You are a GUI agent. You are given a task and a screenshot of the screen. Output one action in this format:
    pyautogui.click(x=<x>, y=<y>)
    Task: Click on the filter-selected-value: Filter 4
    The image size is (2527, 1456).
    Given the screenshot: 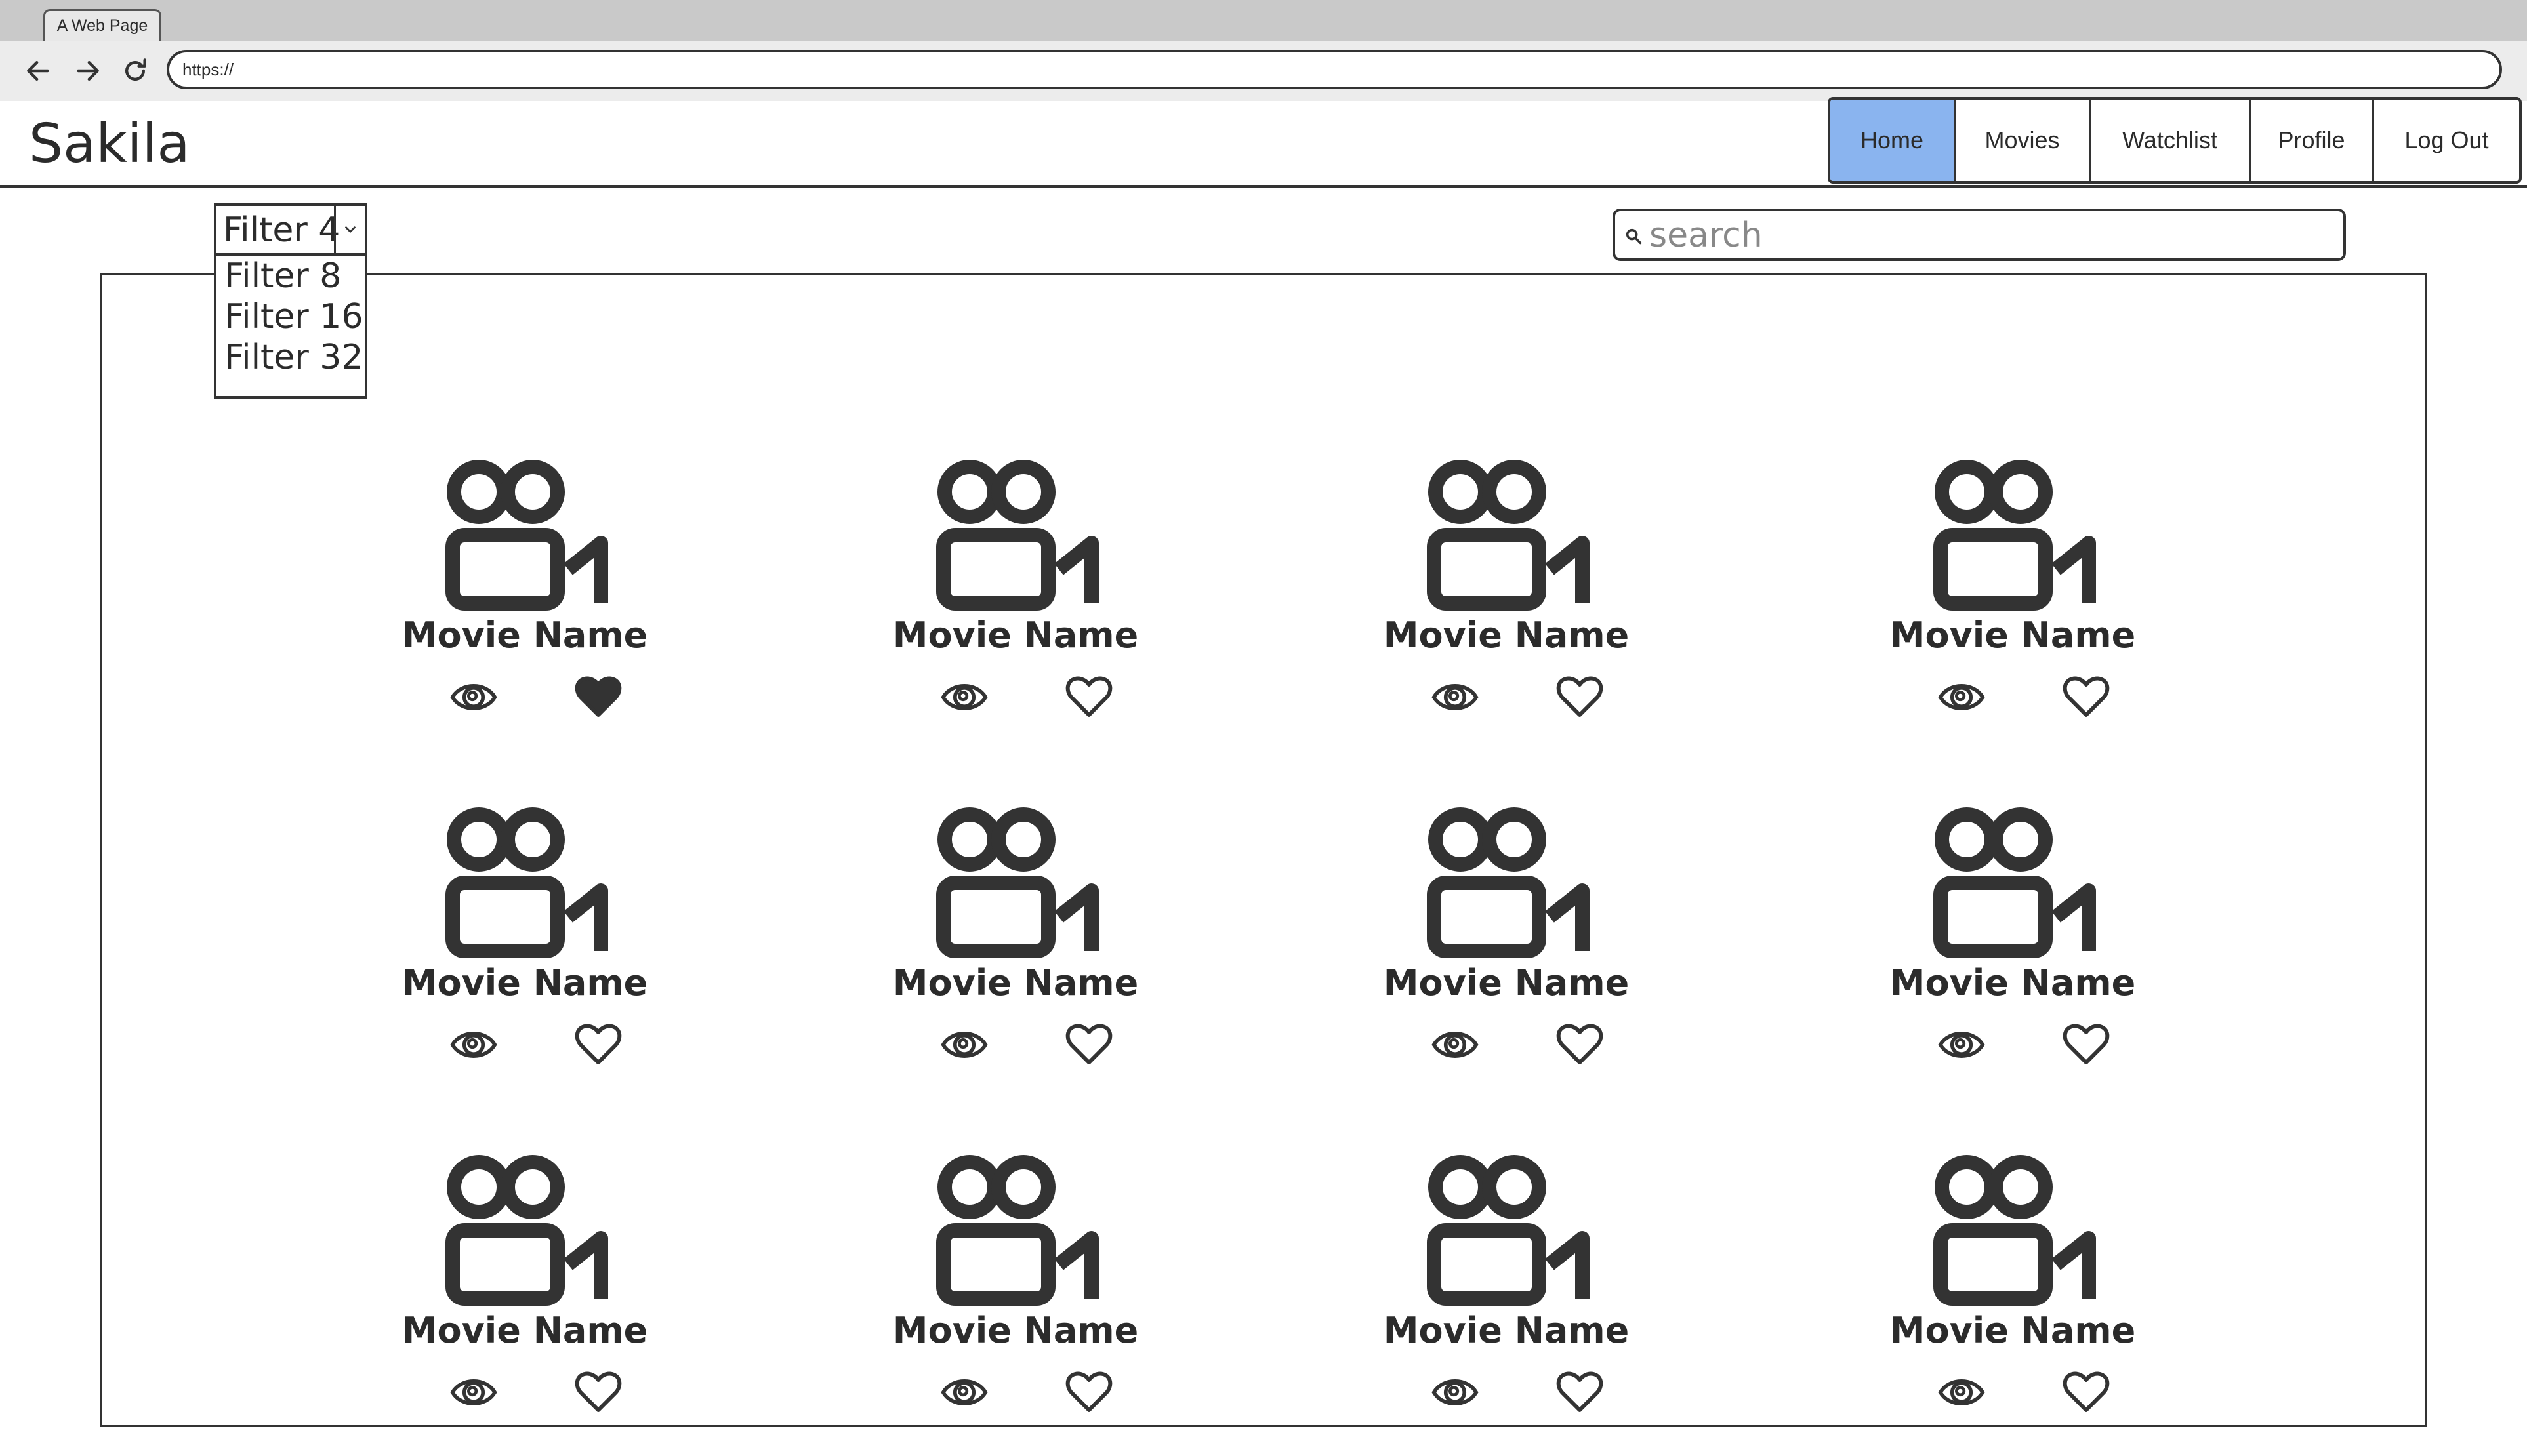 What is the action you would take?
    pyautogui.click(x=281, y=230)
    